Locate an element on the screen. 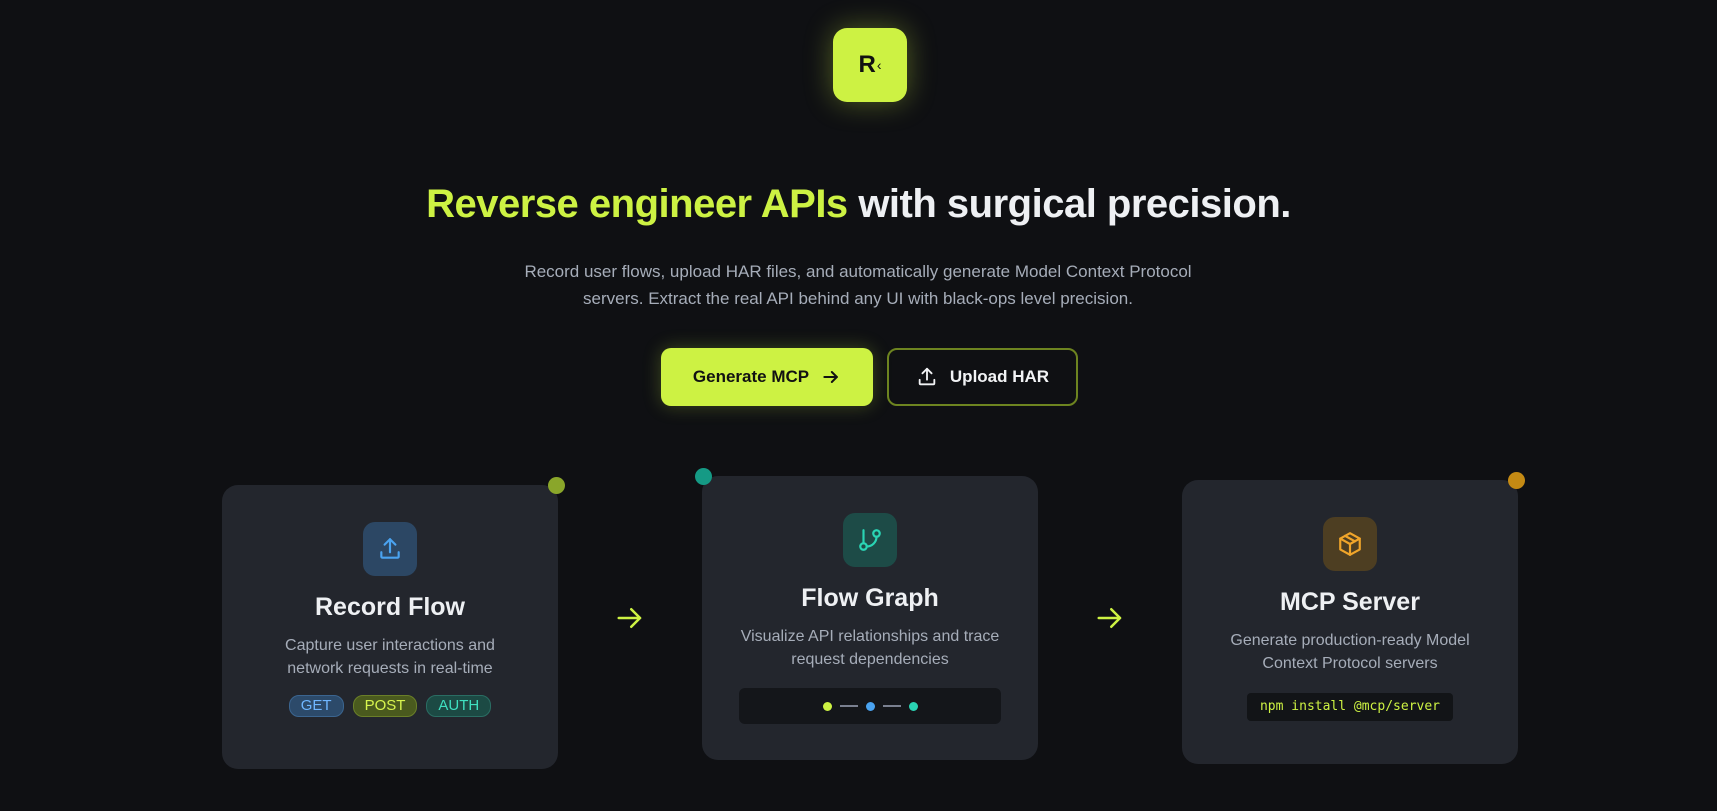 The height and width of the screenshot is (811, 1717). git-branch-icon is located at coordinates (870, 540).